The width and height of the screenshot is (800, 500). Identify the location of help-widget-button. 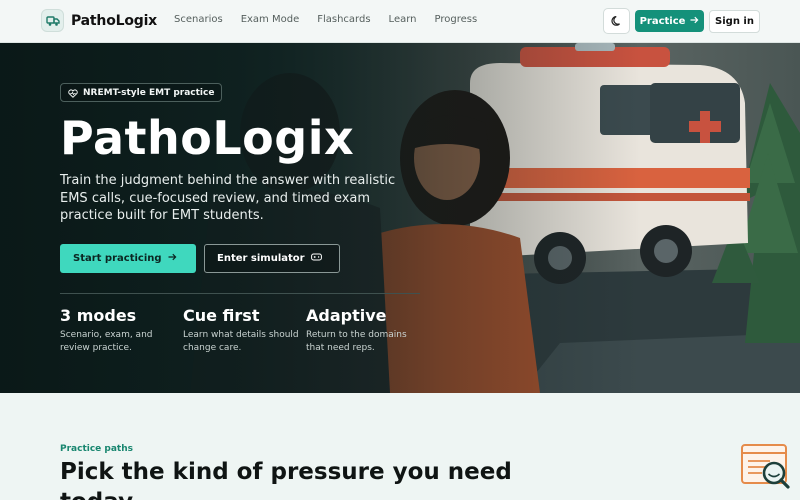
(765, 467).